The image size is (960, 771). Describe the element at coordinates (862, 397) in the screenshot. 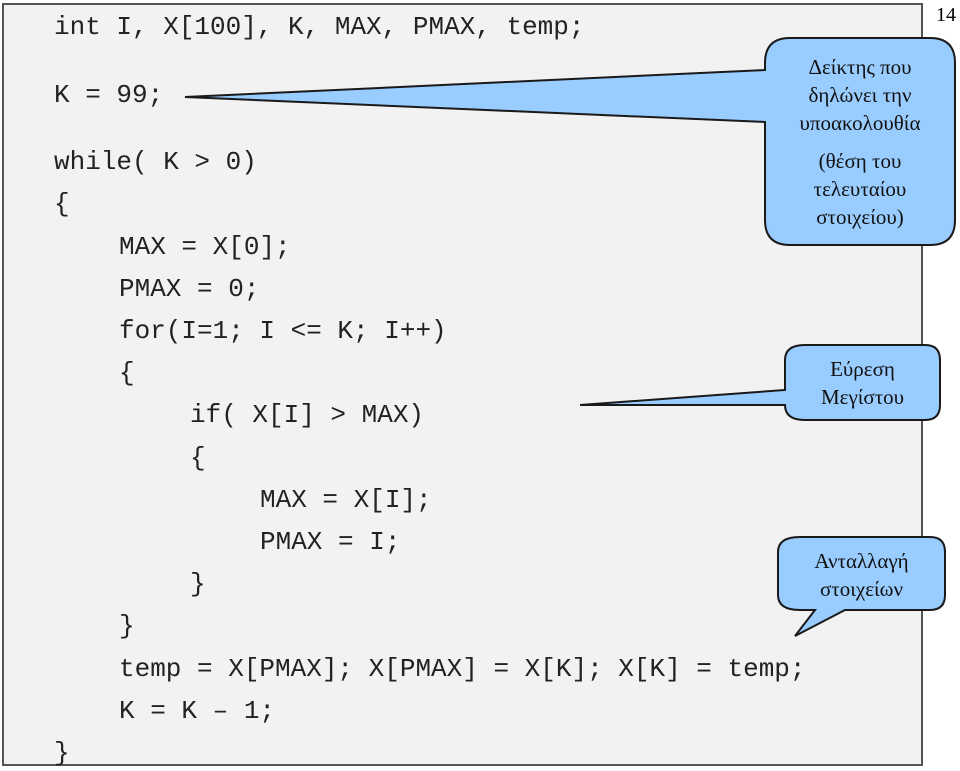

I see `callout-line: Μεγίστου` at that location.